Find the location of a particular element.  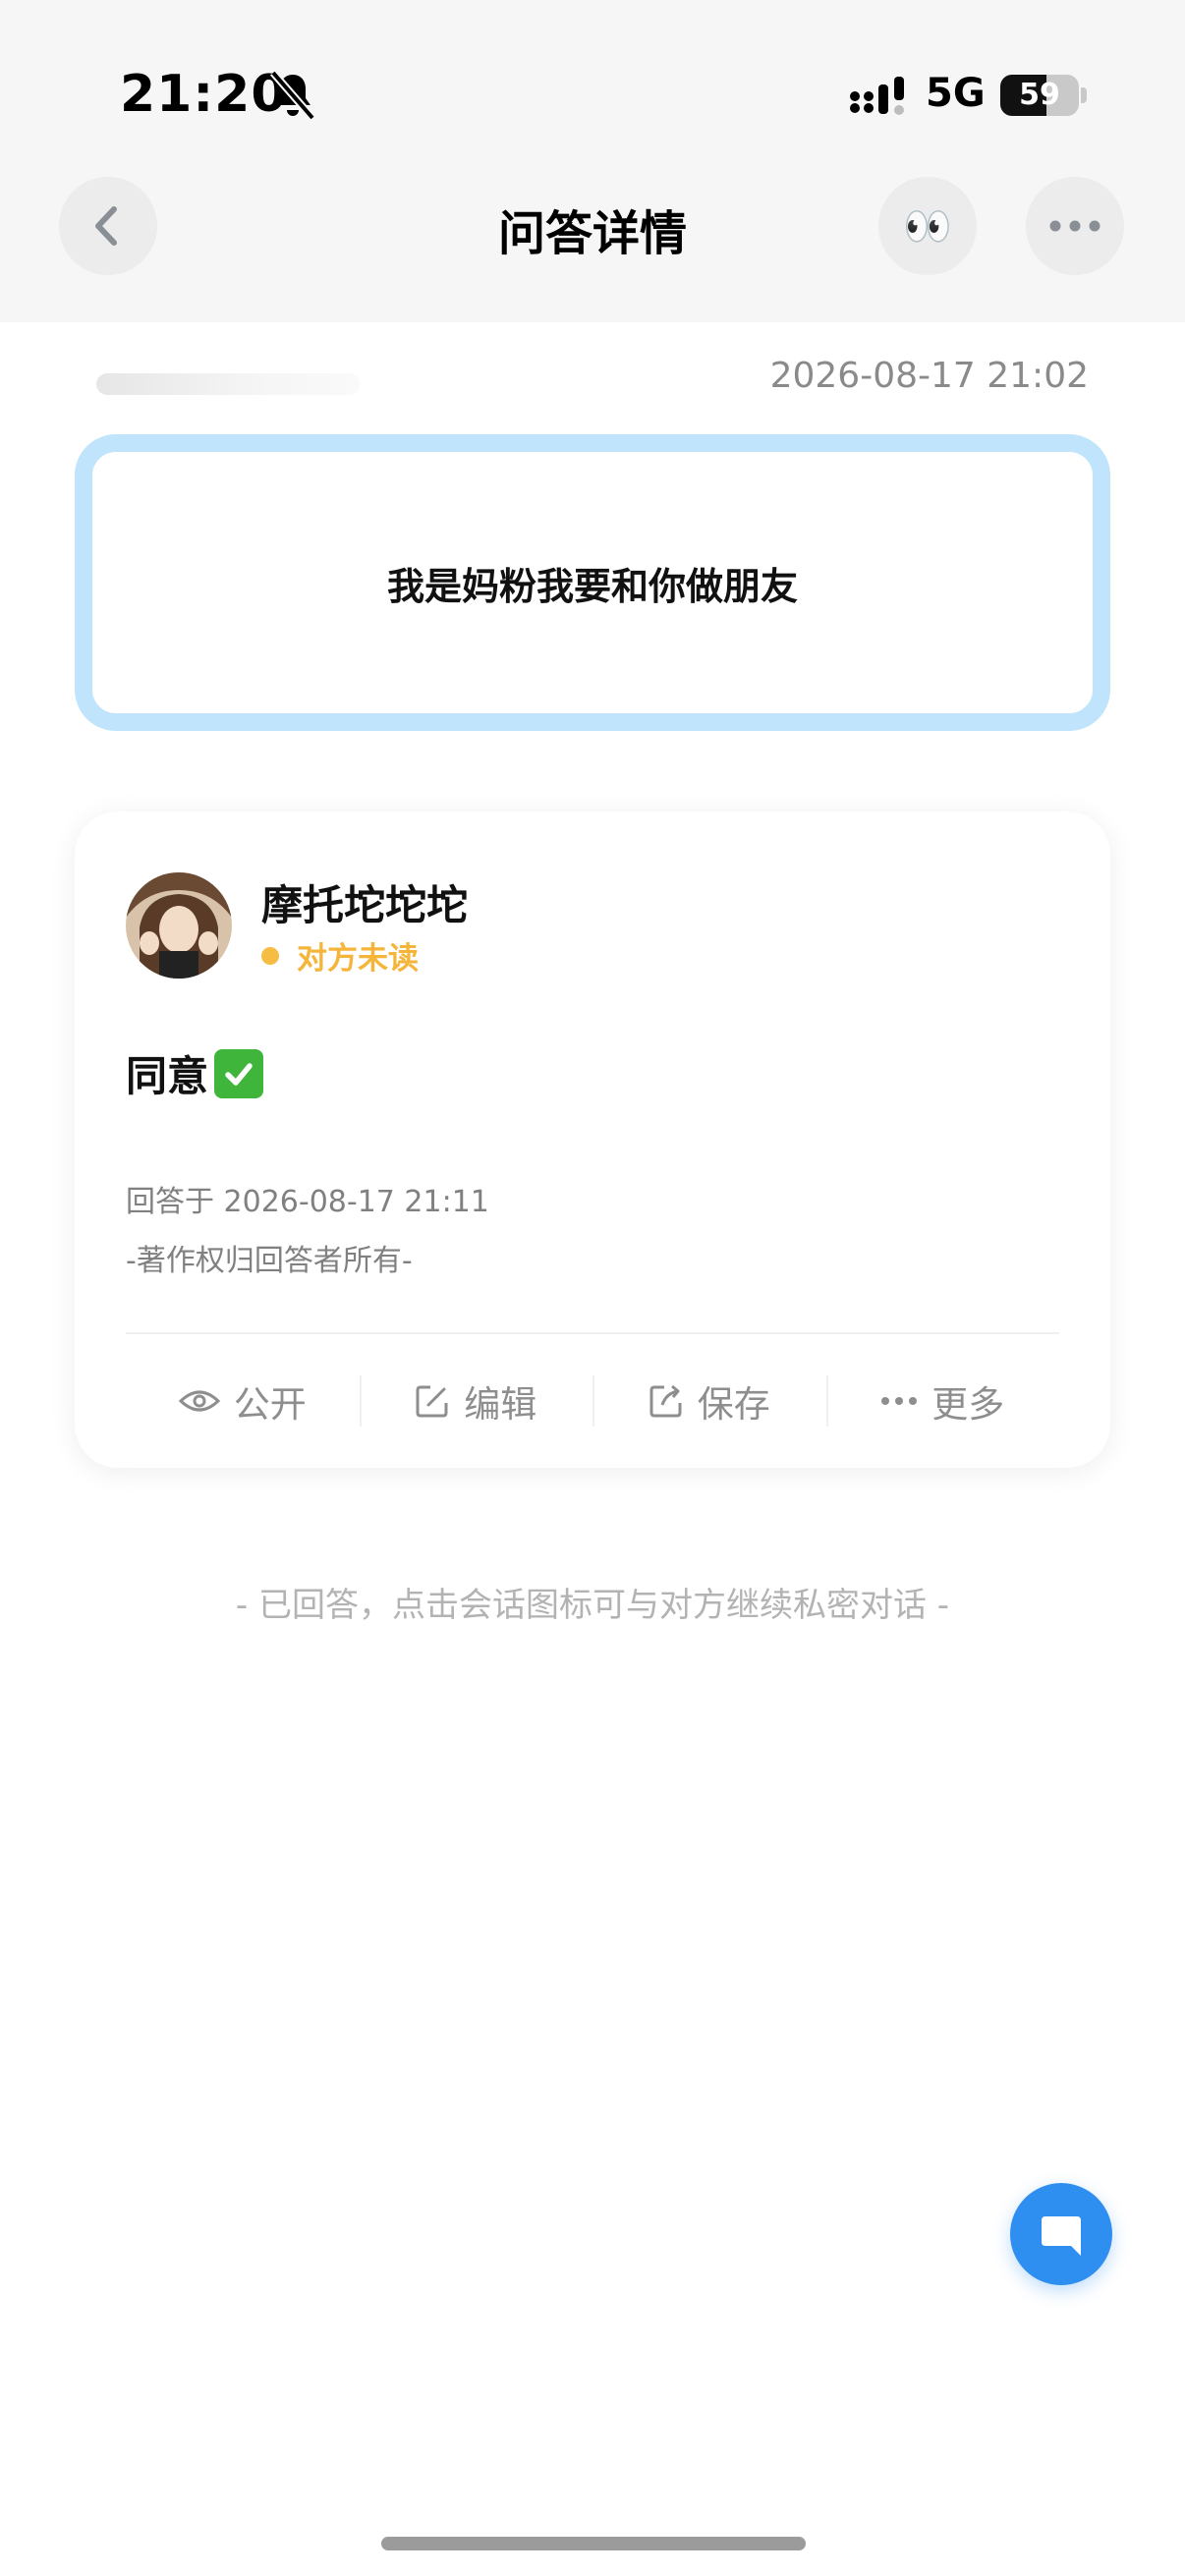

read-status: 对方未读 is located at coordinates (340, 955).